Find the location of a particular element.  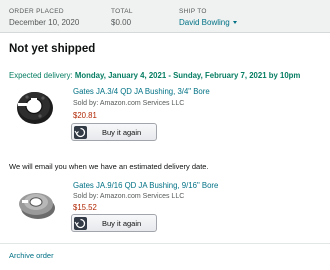

ship-to-dropdown: David Bowling is located at coordinates (208, 22).